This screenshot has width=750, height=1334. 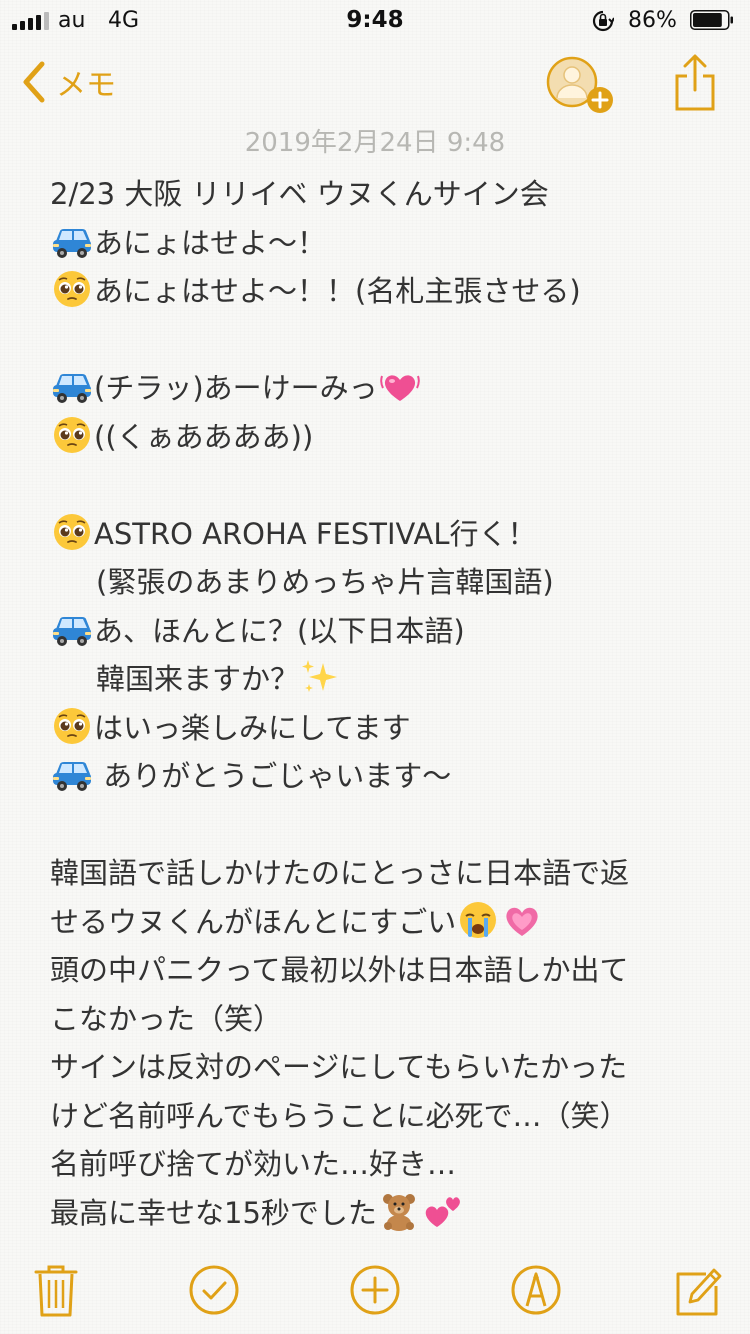 What do you see at coordinates (536, 1290) in the screenshot?
I see `markup-icon` at bounding box center [536, 1290].